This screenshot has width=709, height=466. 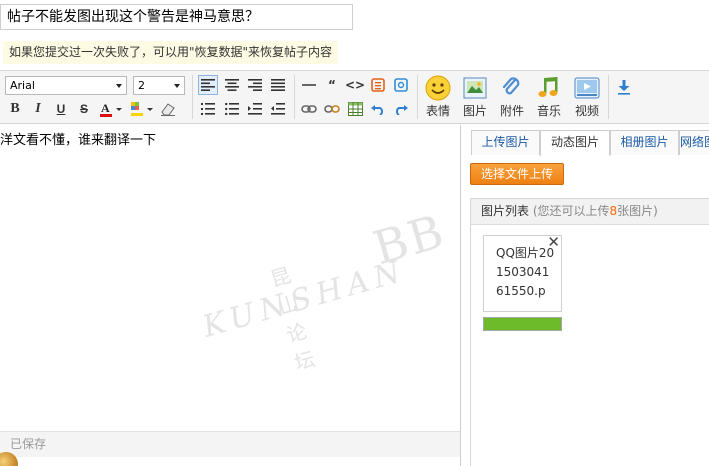 I want to click on image-label: 图片, so click(x=474, y=111).